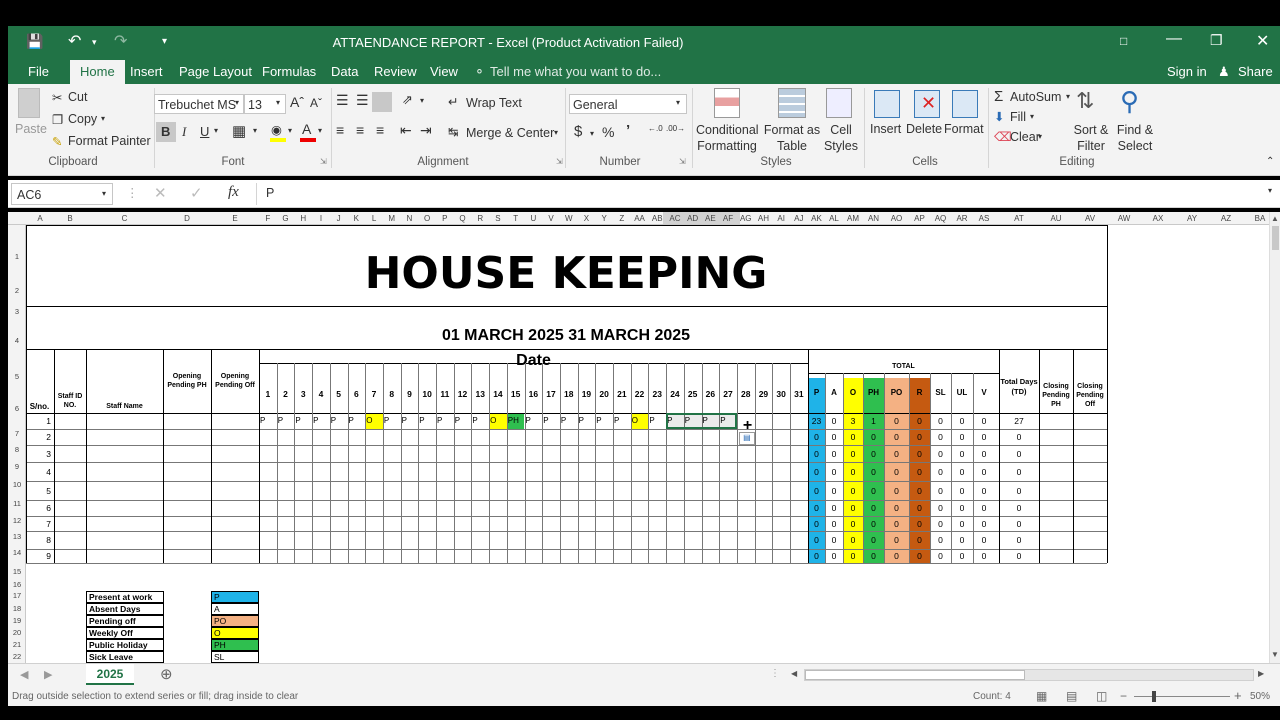  I want to click on total-p-row-3: 0, so click(816, 454).